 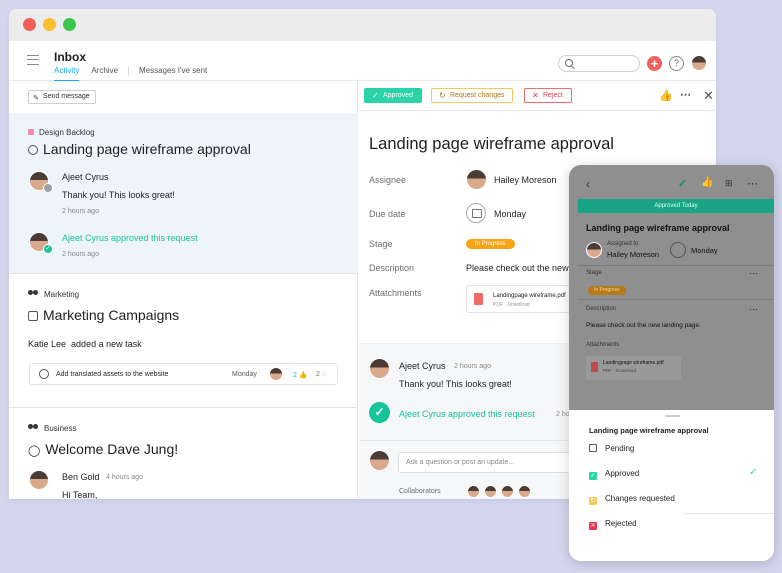 I want to click on tab-messages-sent: Messages I've sent, so click(x=173, y=71).